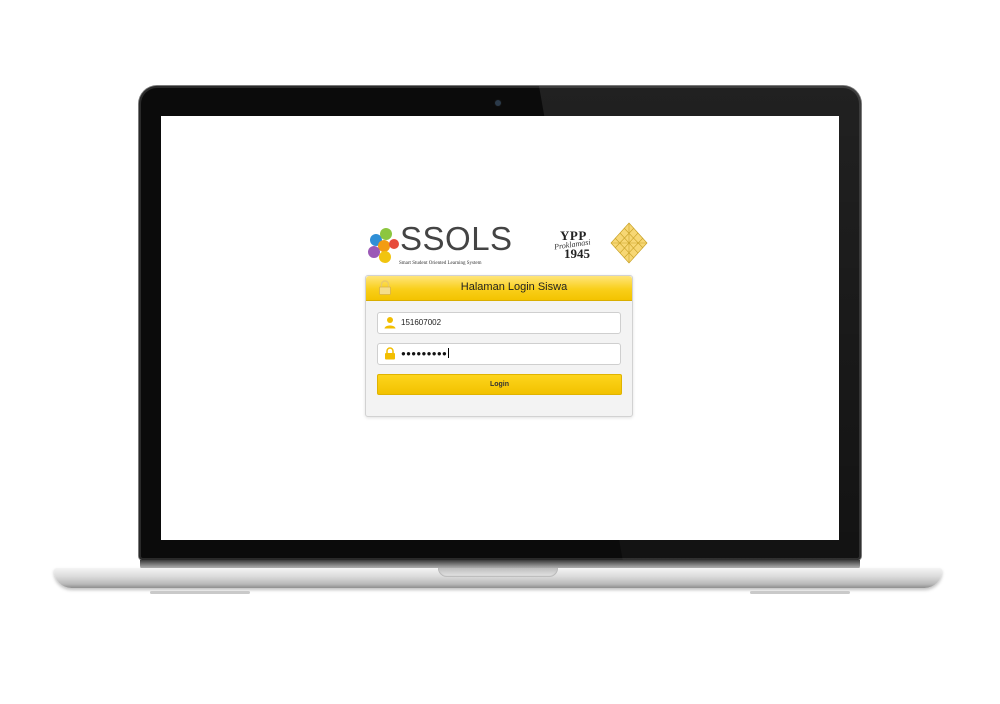 This screenshot has height=704, width=1000. What do you see at coordinates (499, 384) in the screenshot?
I see `login-button: Login` at bounding box center [499, 384].